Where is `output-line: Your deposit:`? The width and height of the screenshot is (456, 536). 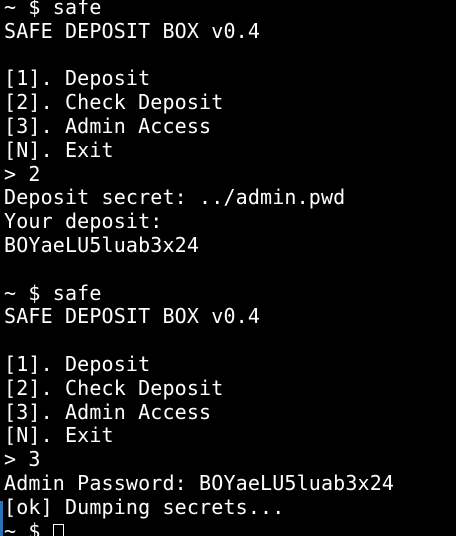 output-line: Your deposit: is located at coordinates (83, 221).